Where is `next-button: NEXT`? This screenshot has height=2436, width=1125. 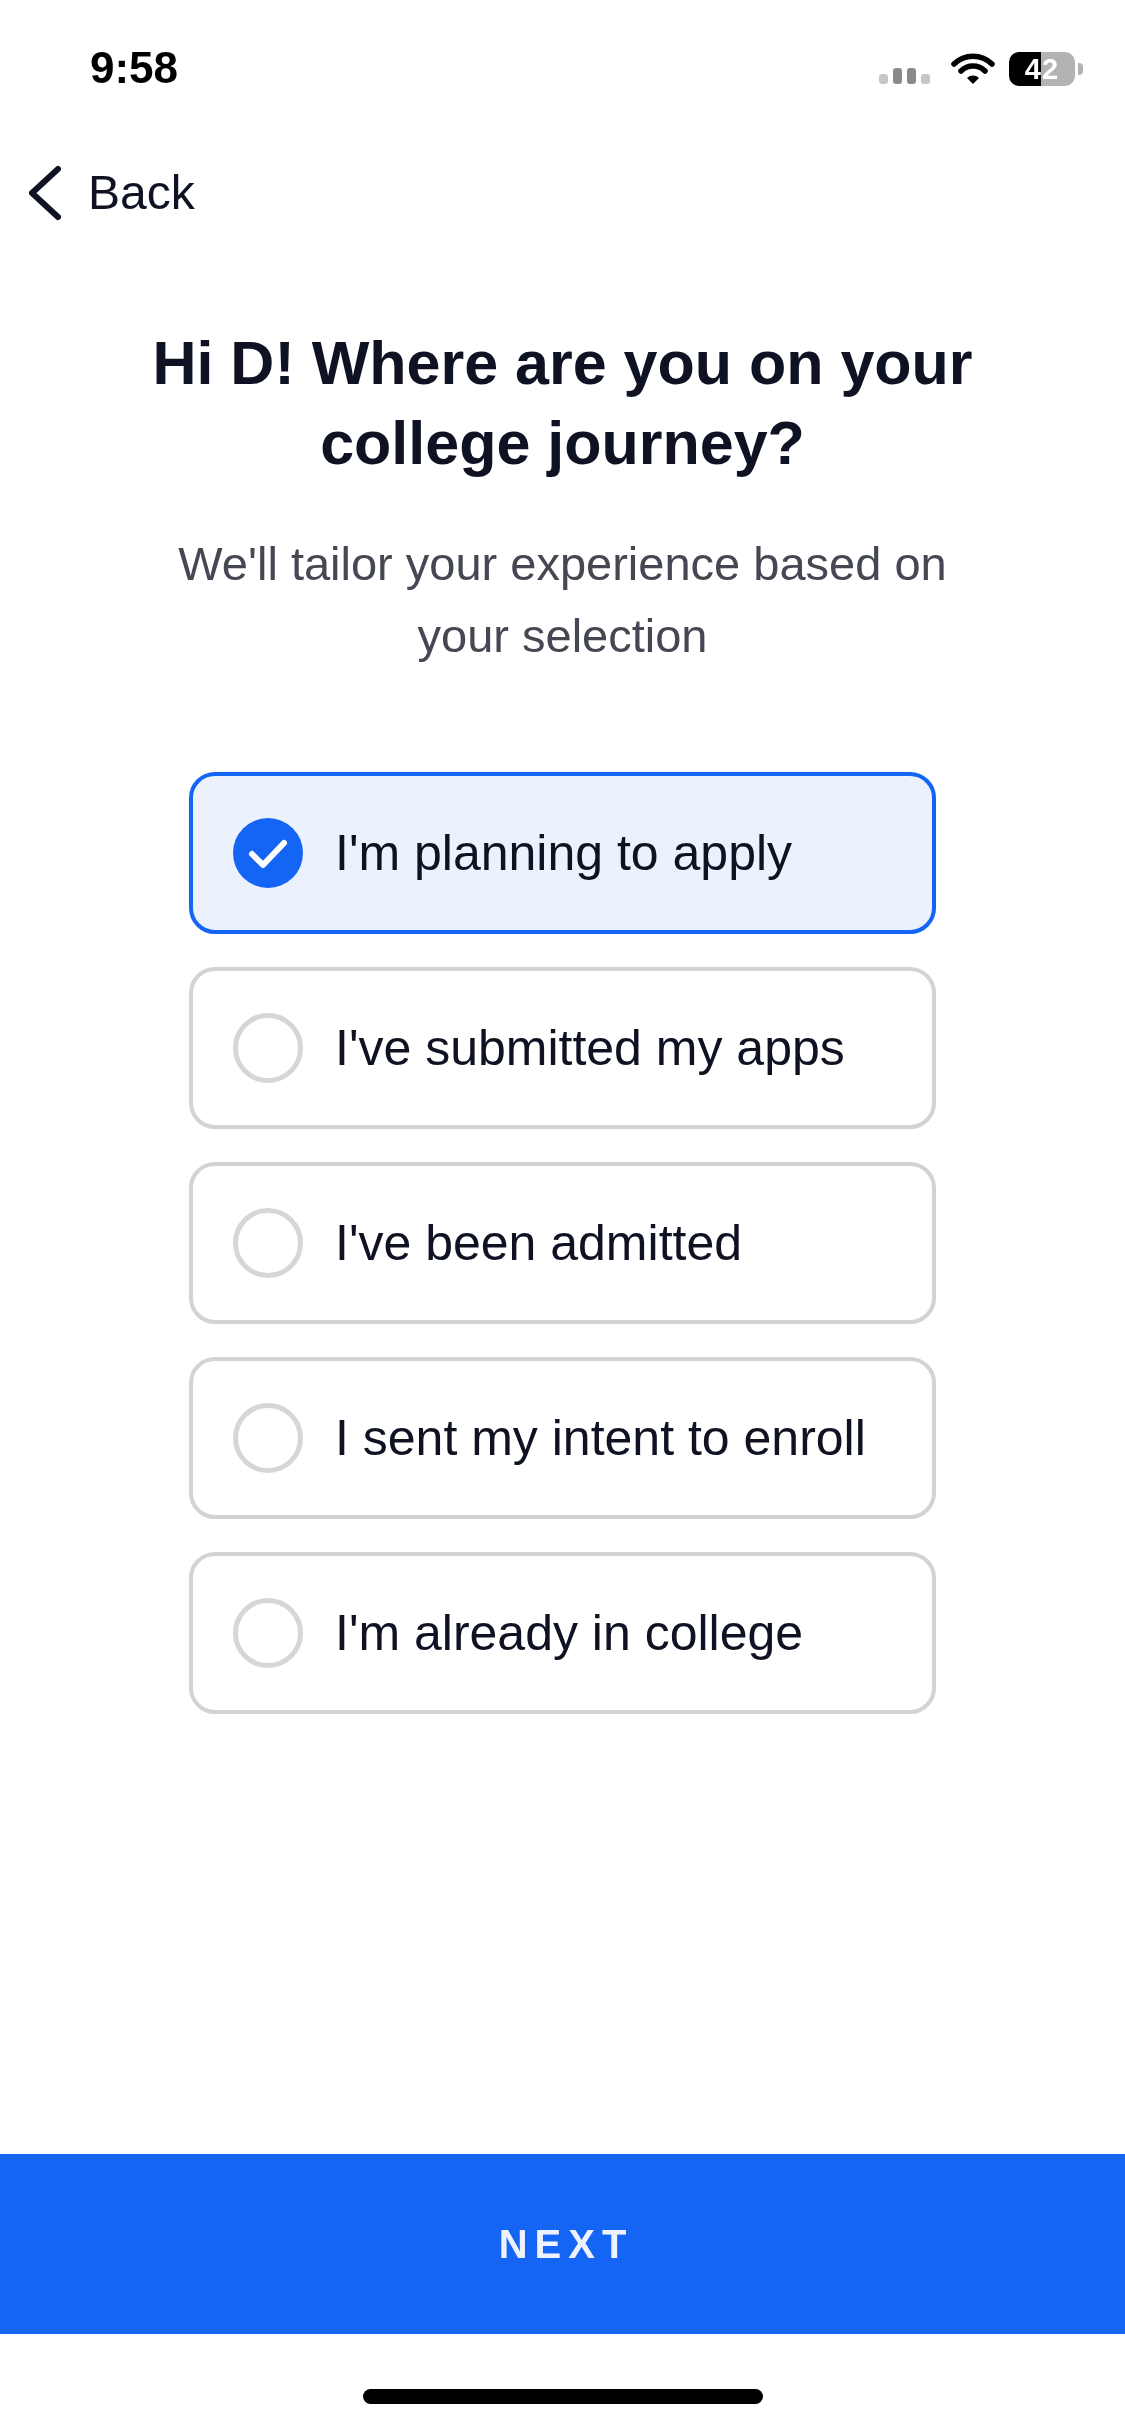 next-button: NEXT is located at coordinates (562, 2244).